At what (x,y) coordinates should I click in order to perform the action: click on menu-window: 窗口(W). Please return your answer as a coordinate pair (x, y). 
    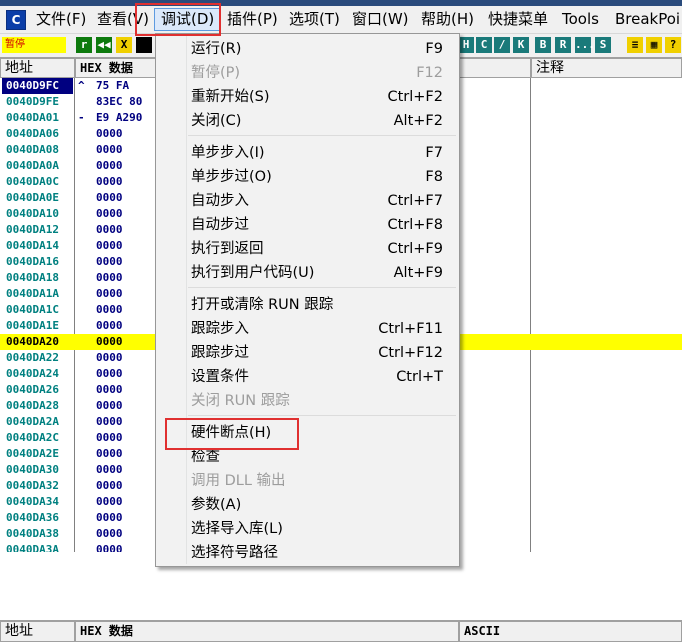
    Looking at the image, I should click on (380, 19).